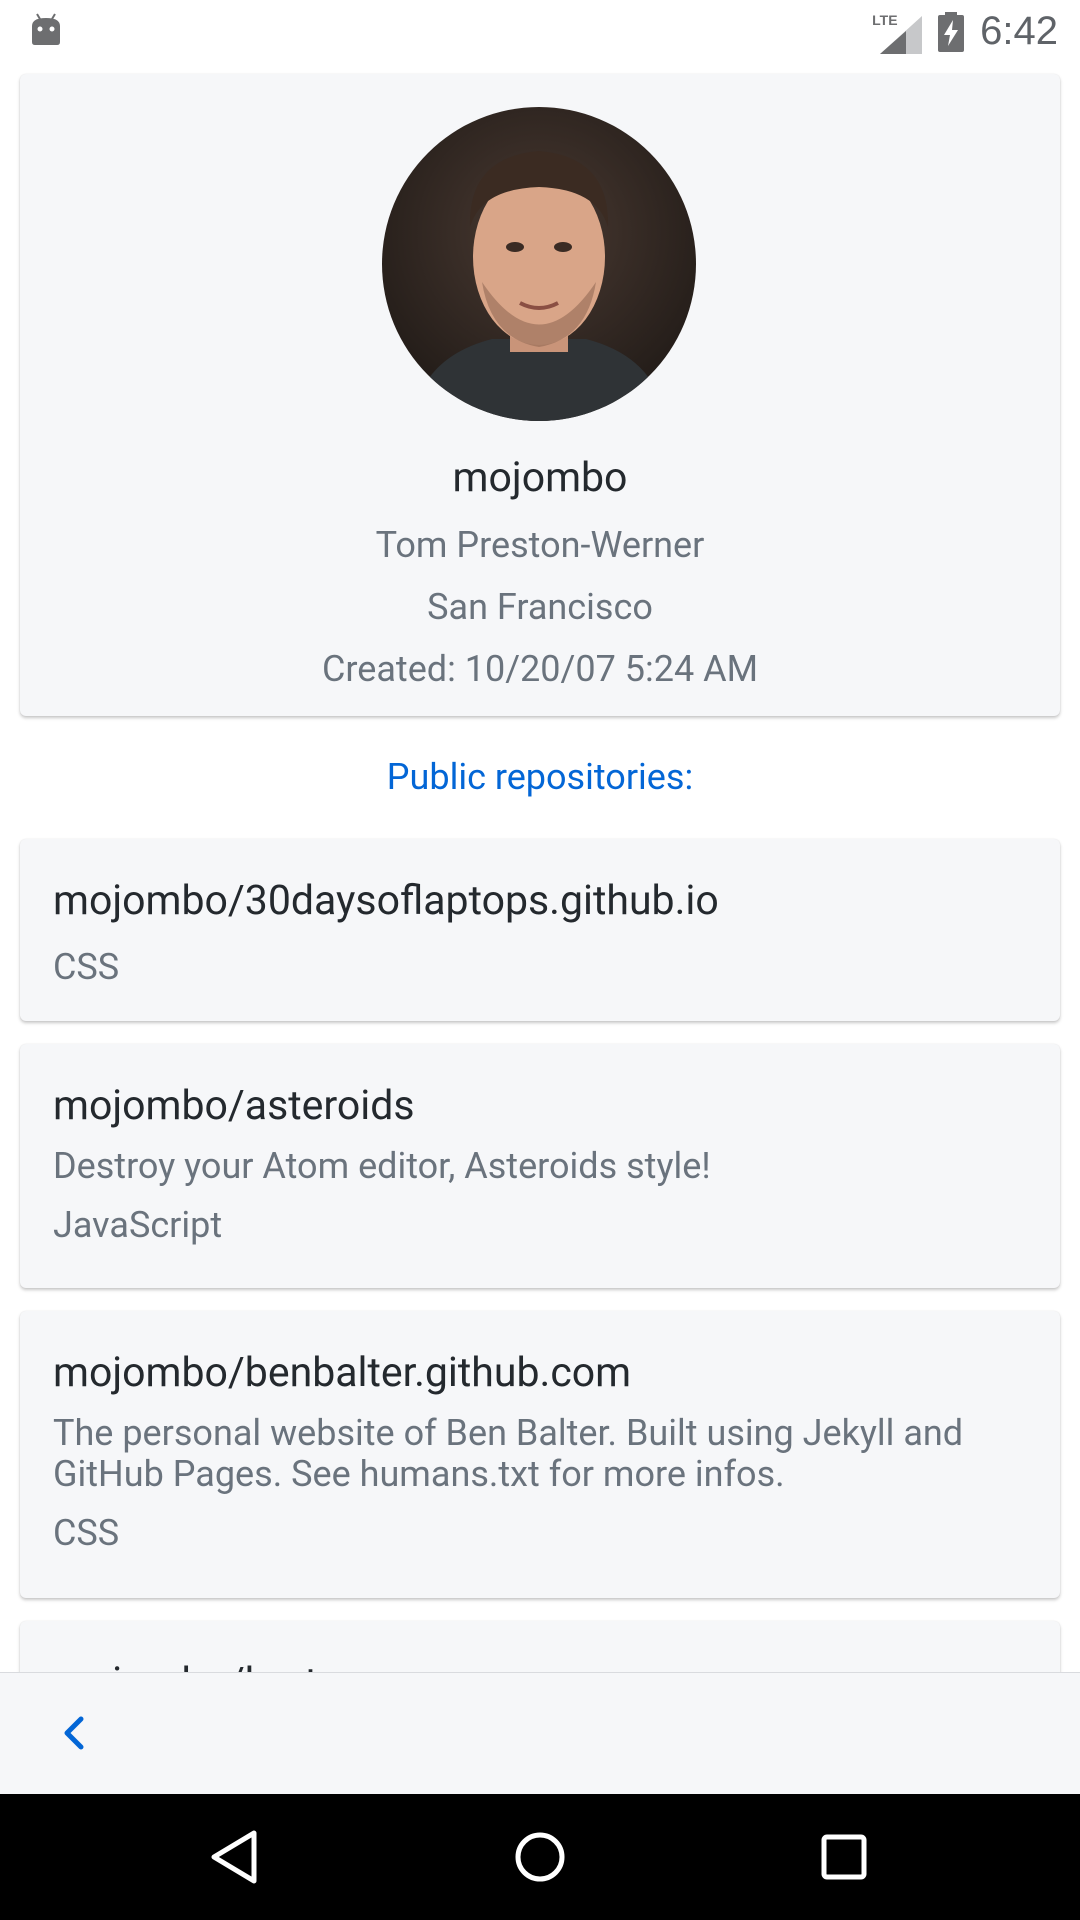  What do you see at coordinates (540, 930) in the screenshot?
I see `repo-card: mojombo/30daysoflaptops.github.io CSS` at bounding box center [540, 930].